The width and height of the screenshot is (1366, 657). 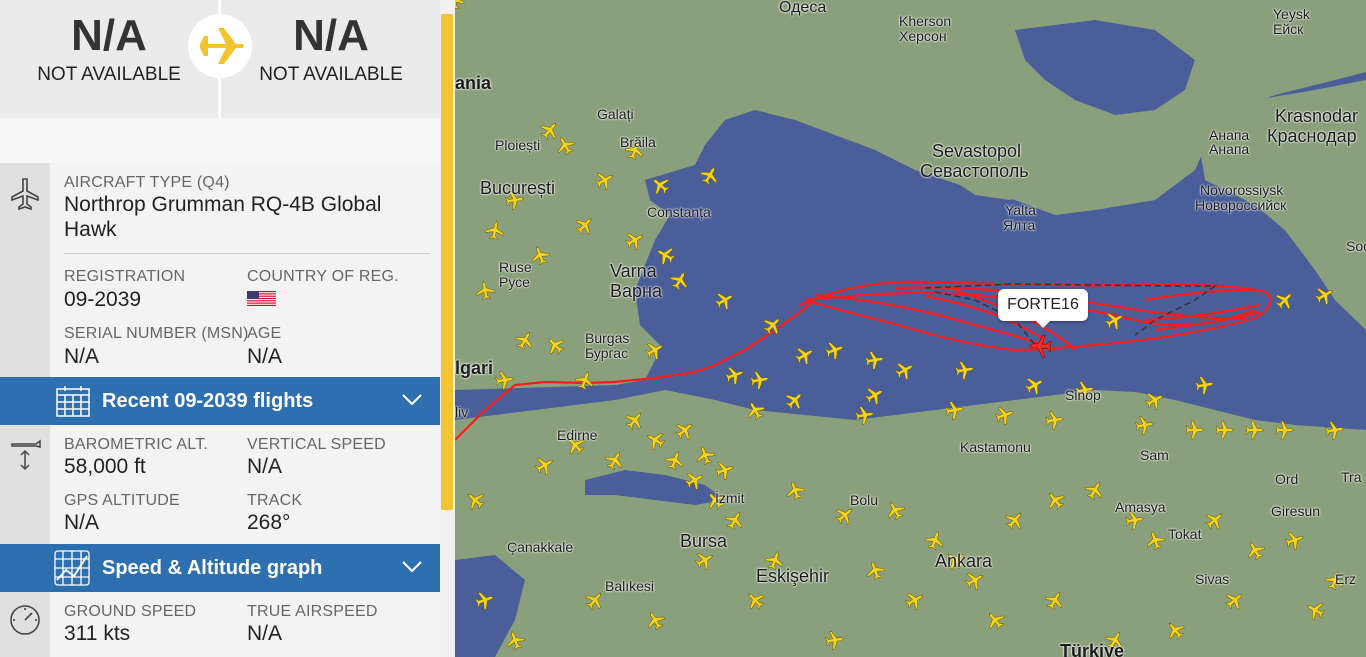 I want to click on gps-alt-label: GPS ALTITUDE, so click(x=122, y=500).